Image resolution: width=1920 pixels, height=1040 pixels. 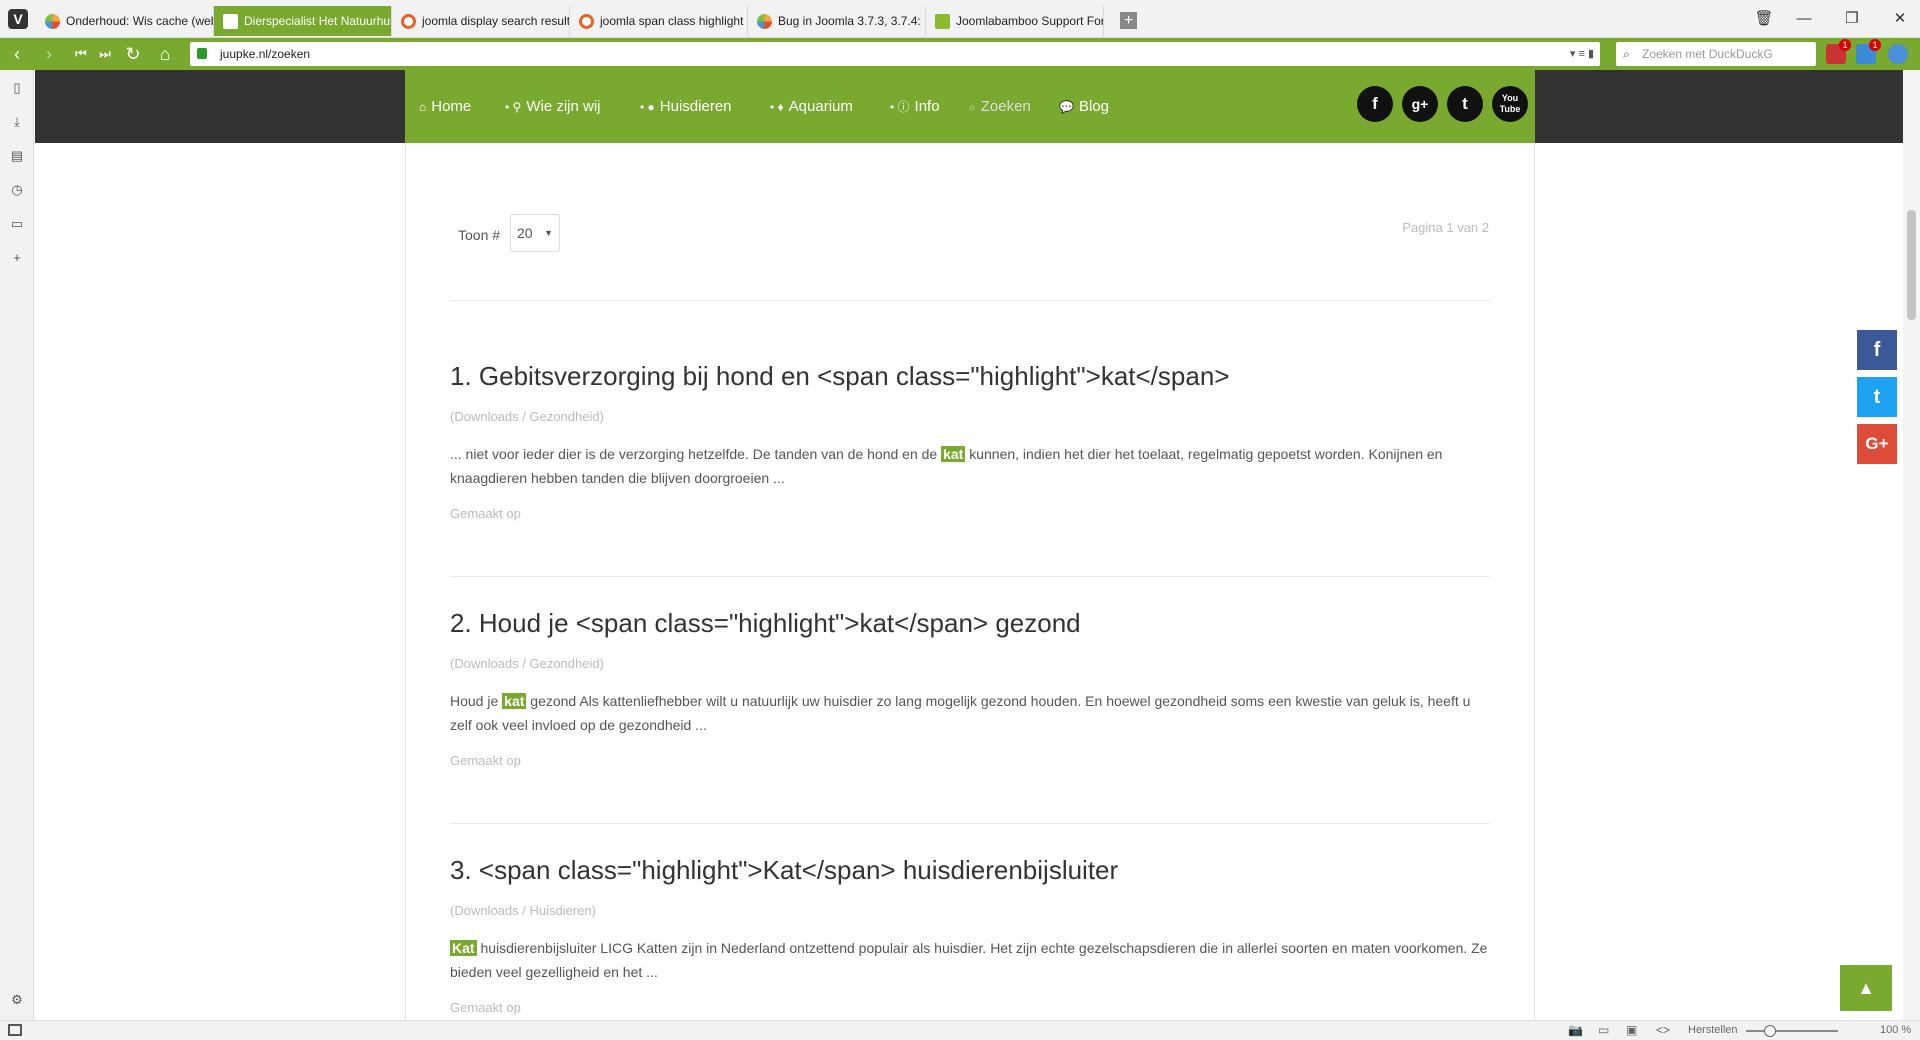 I want to click on youtube-icon: You Tube, so click(x=1510, y=104).